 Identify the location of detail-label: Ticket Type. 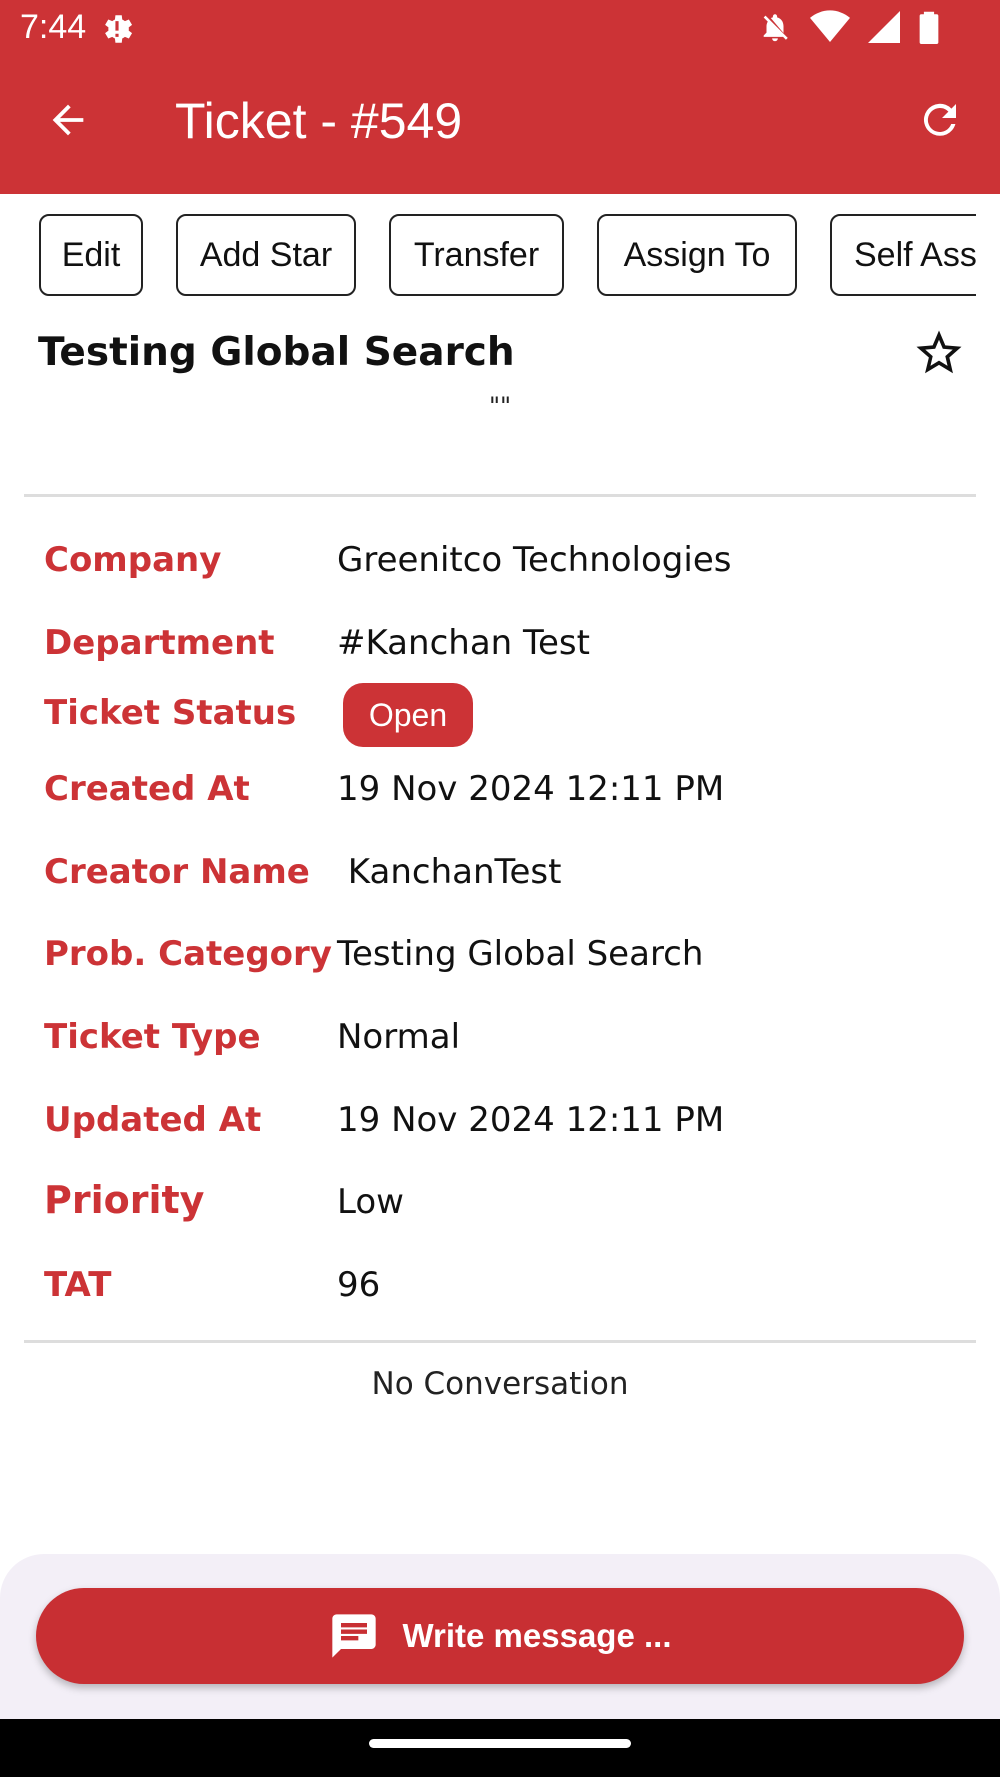
(152, 1037).